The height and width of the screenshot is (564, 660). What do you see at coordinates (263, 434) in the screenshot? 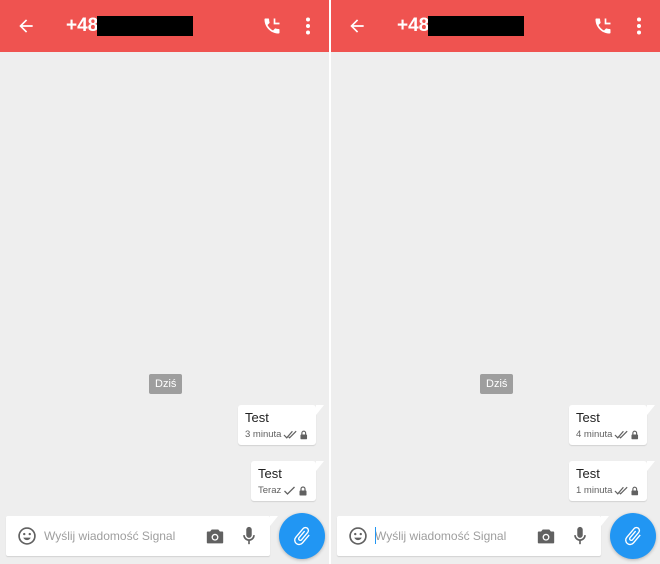
I see `message-time: 3 minuta` at bounding box center [263, 434].